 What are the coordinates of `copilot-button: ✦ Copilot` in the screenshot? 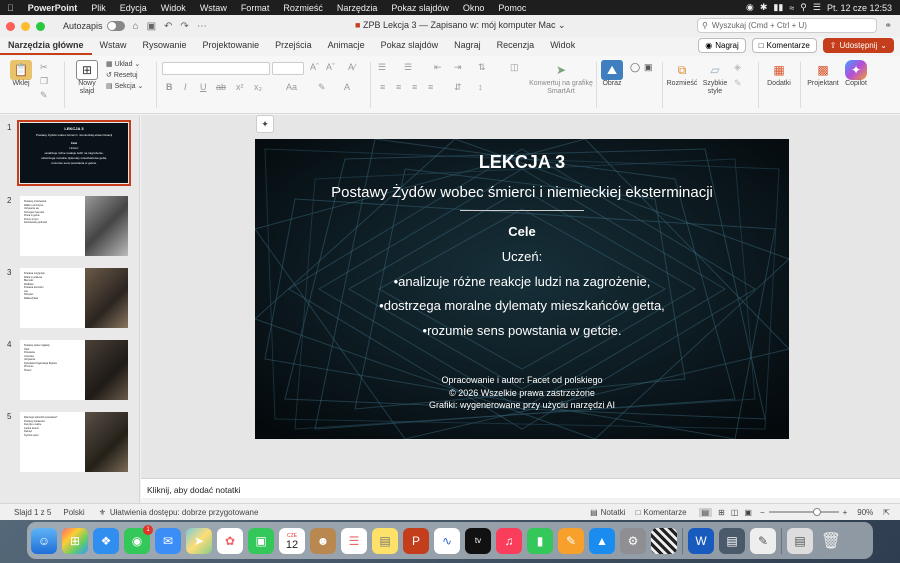 It's located at (856, 73).